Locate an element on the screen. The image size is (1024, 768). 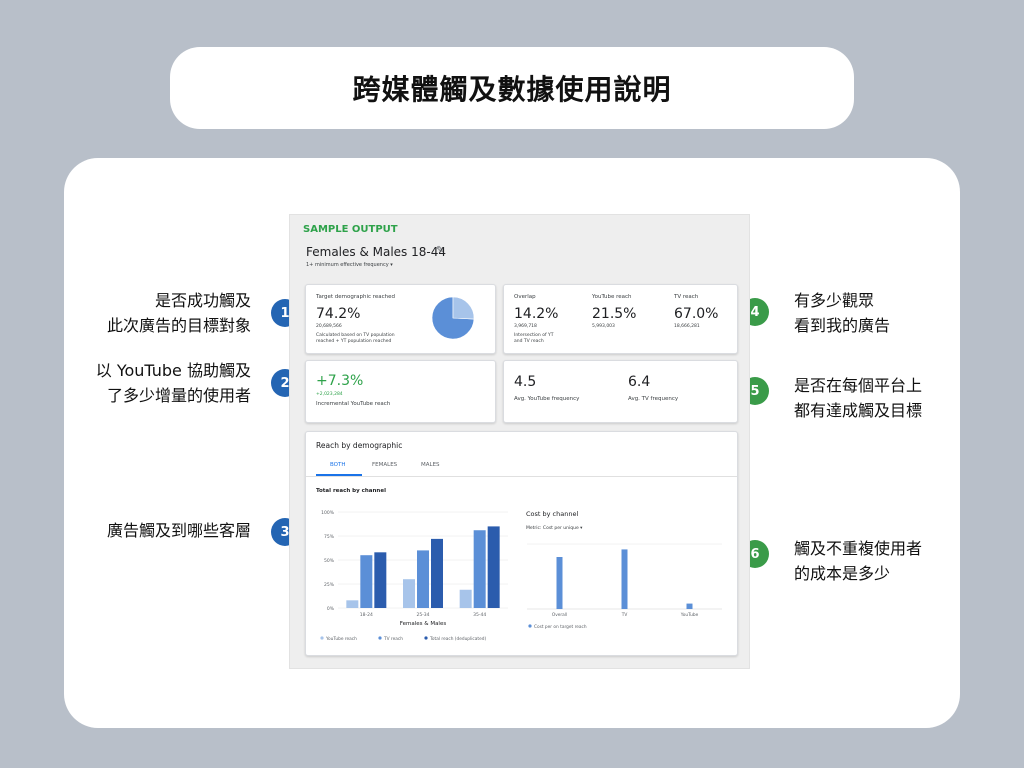
note-5: 是否在每個平台上 都有達成觸及目標 is located at coordinates (858, 398).